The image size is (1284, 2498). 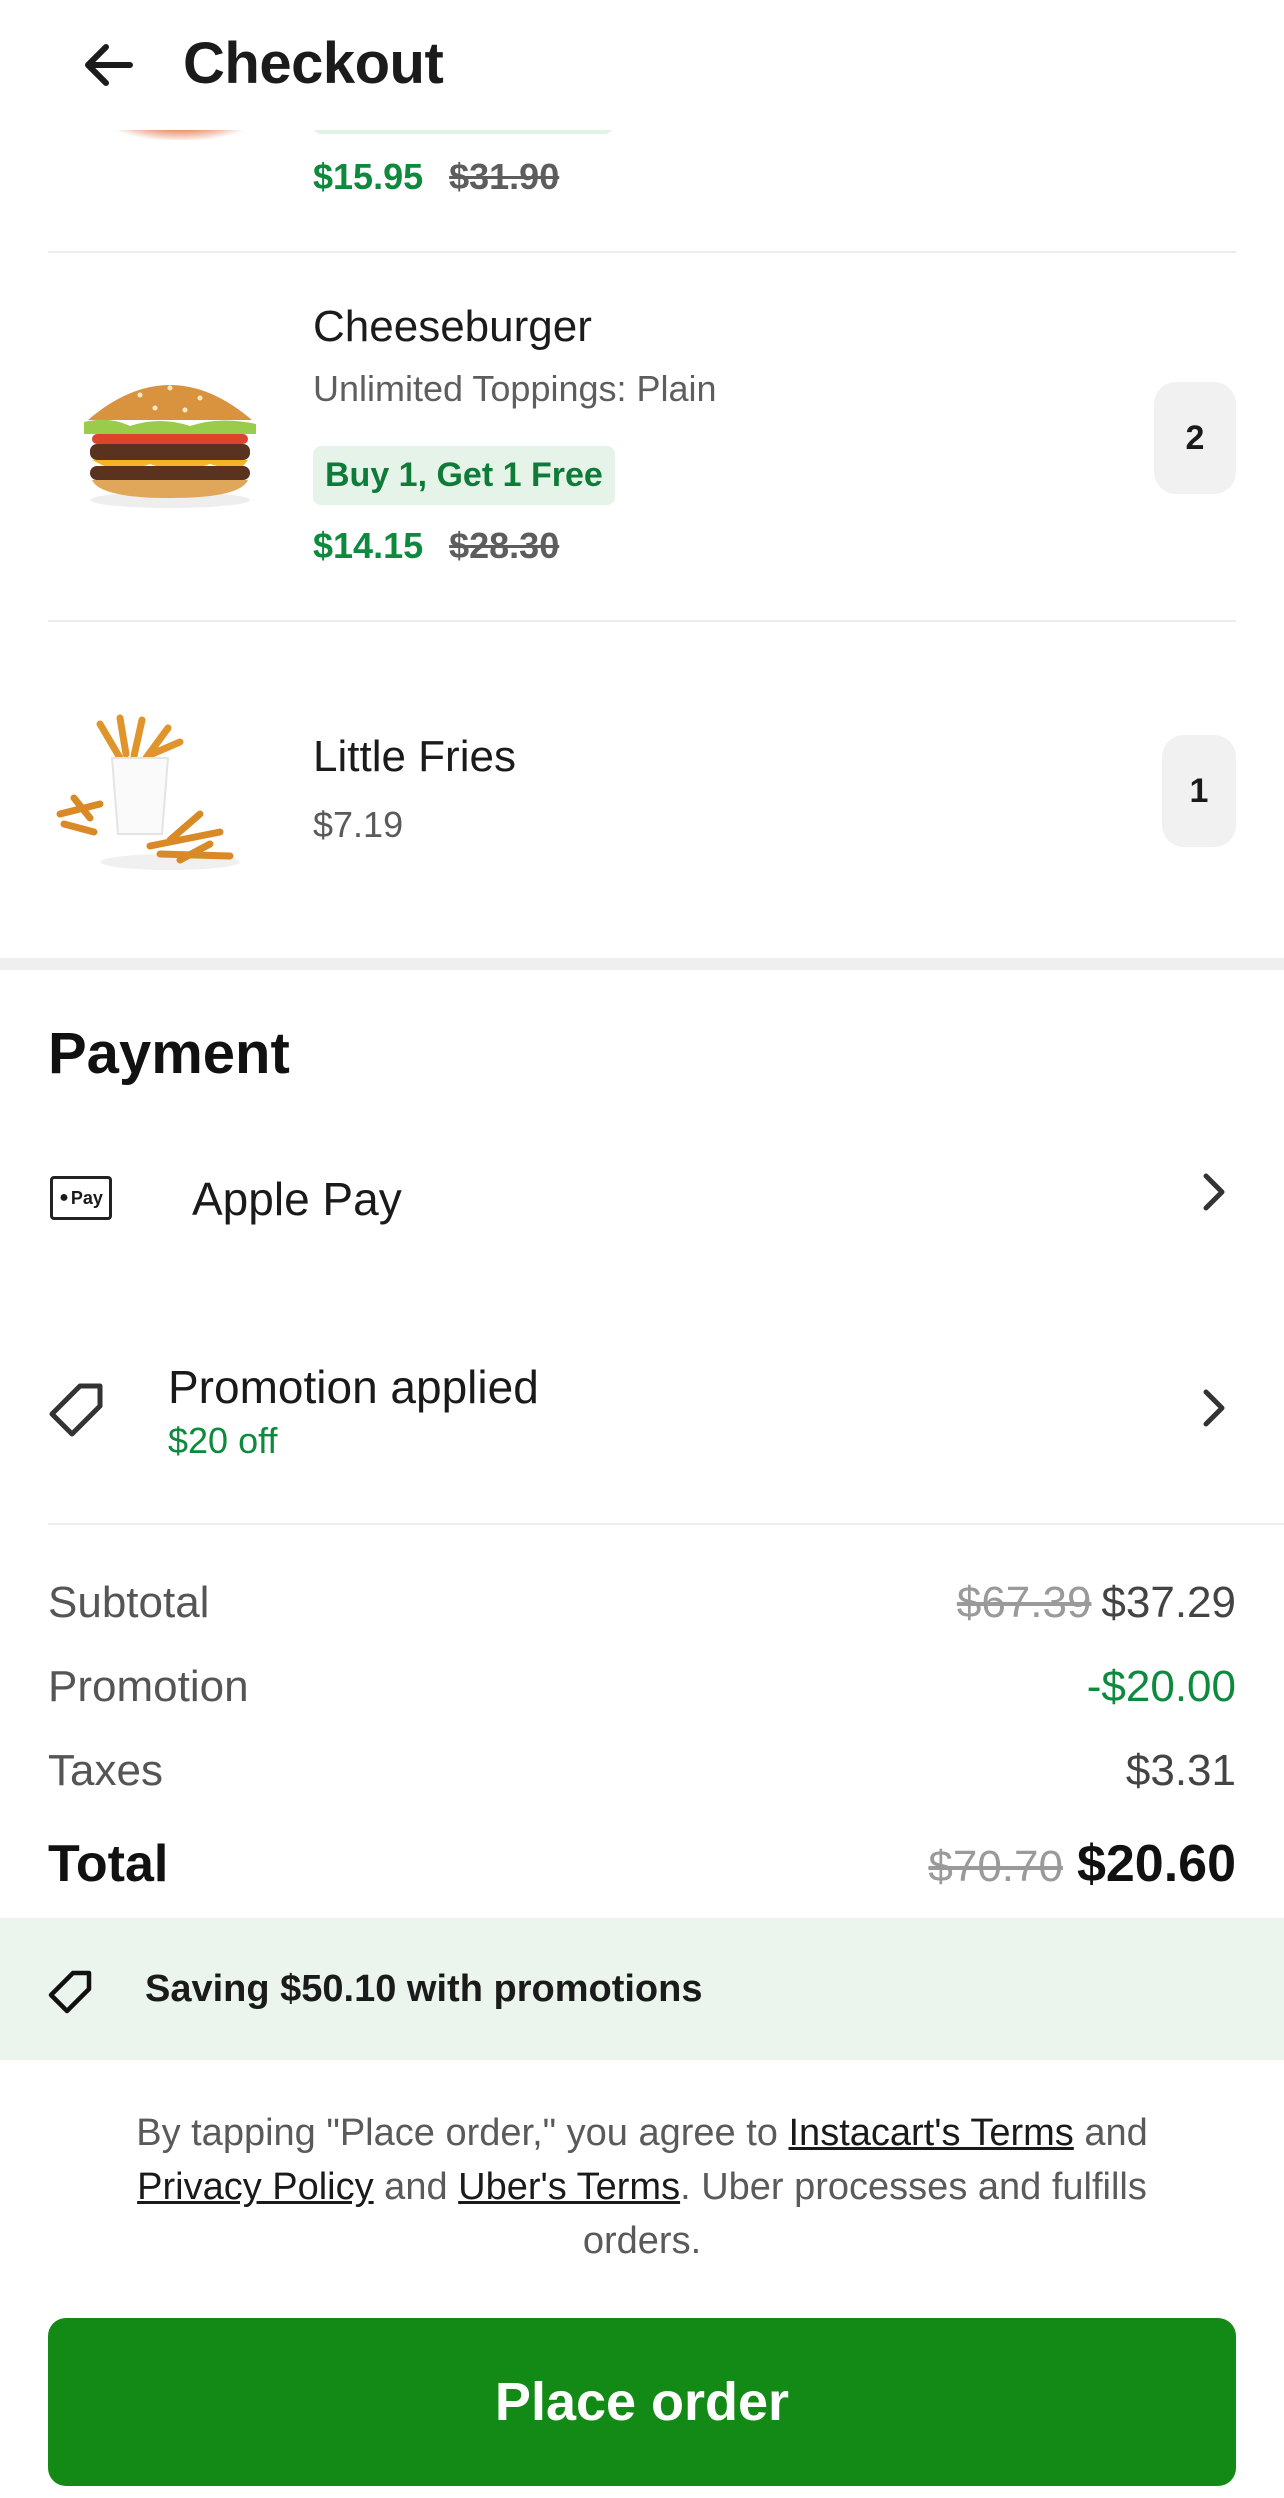 I want to click on saving-banner: Saving $50.10 with promotions, so click(x=642, y=1989).